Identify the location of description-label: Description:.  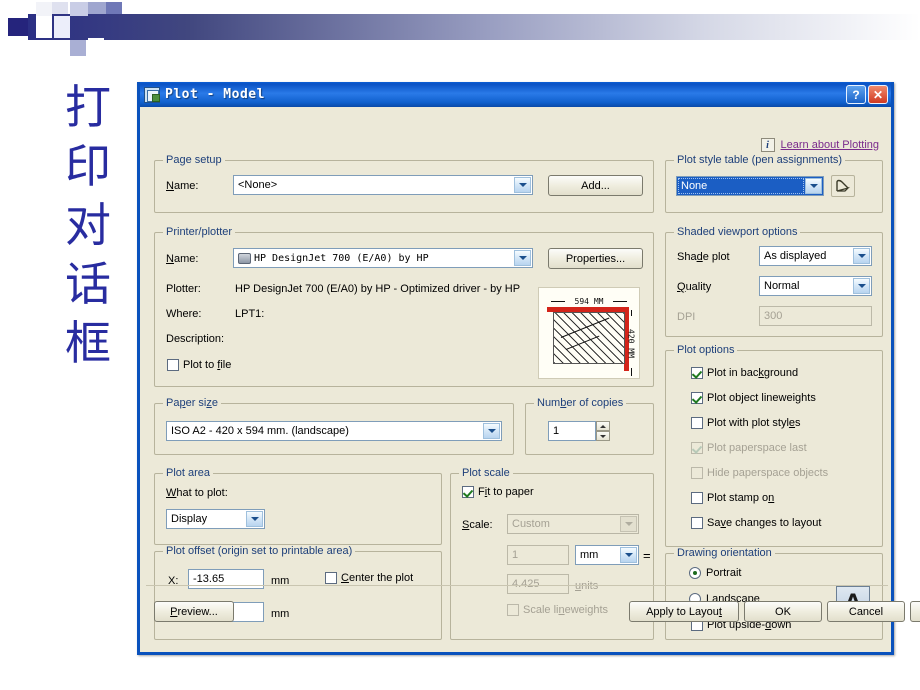
(195, 339).